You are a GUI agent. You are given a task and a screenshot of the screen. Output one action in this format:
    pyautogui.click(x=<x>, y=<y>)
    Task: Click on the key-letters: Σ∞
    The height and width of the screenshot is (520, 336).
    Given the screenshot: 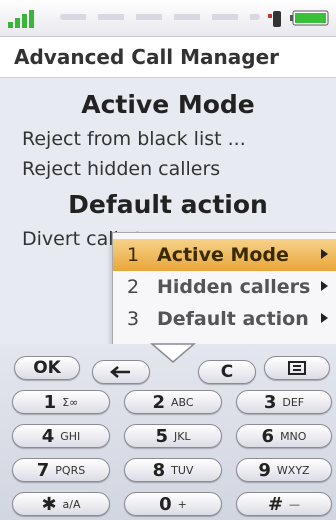 What is the action you would take?
    pyautogui.click(x=70, y=402)
    